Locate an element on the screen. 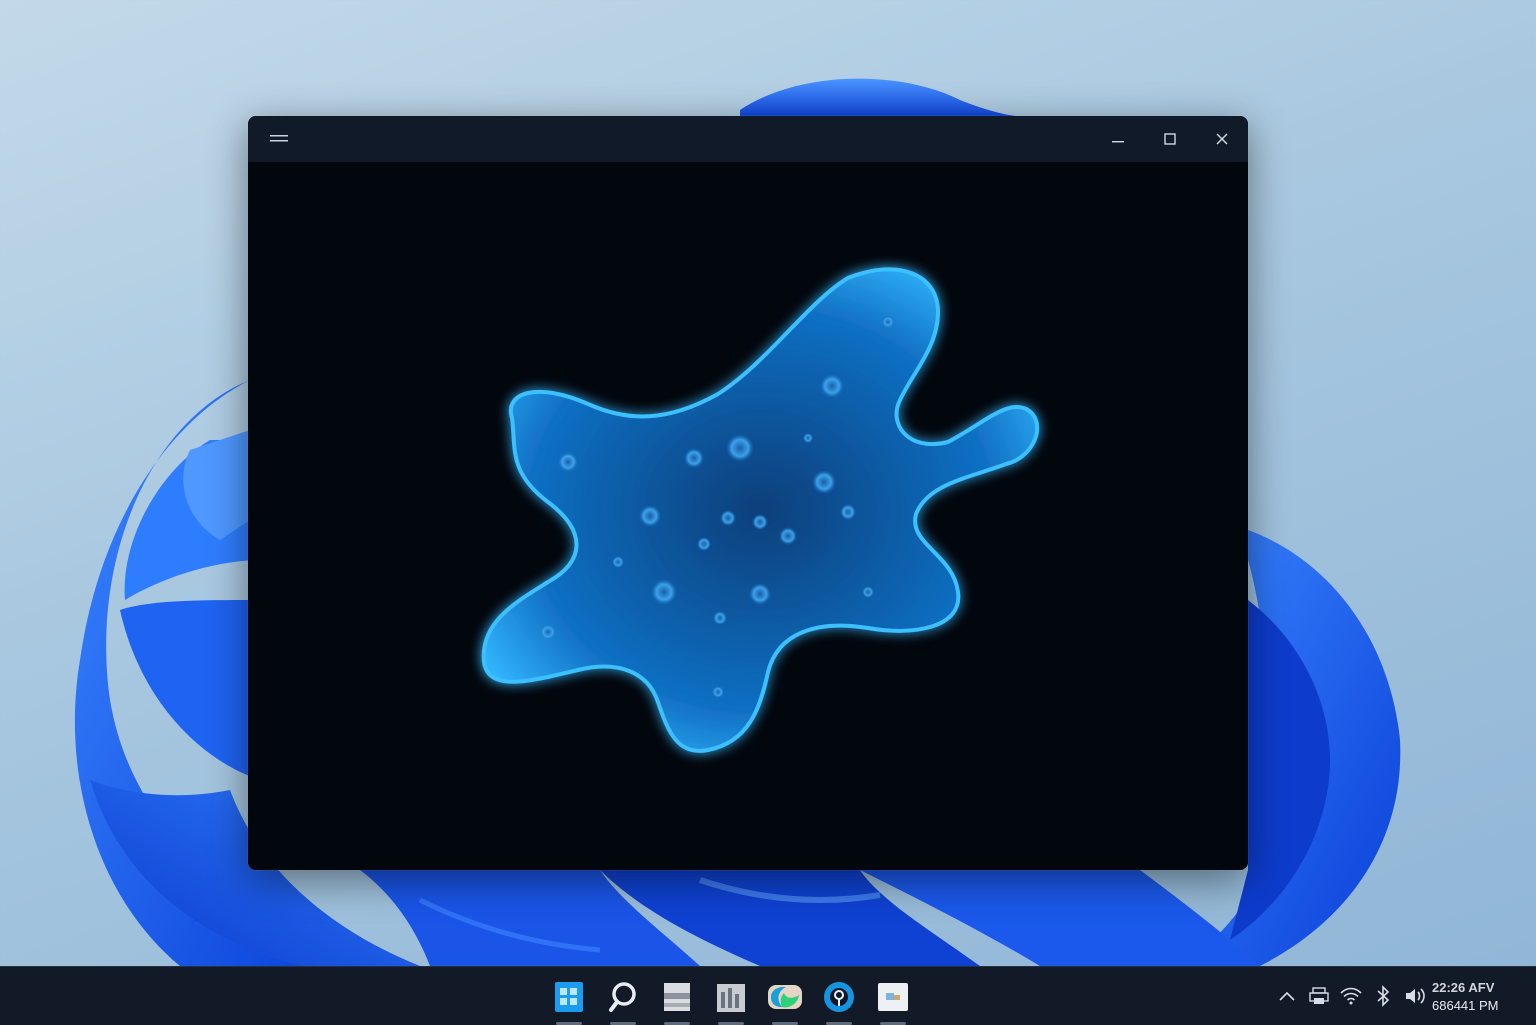 The image size is (1536, 1025). bluetooth-icon is located at coordinates (1383, 996).